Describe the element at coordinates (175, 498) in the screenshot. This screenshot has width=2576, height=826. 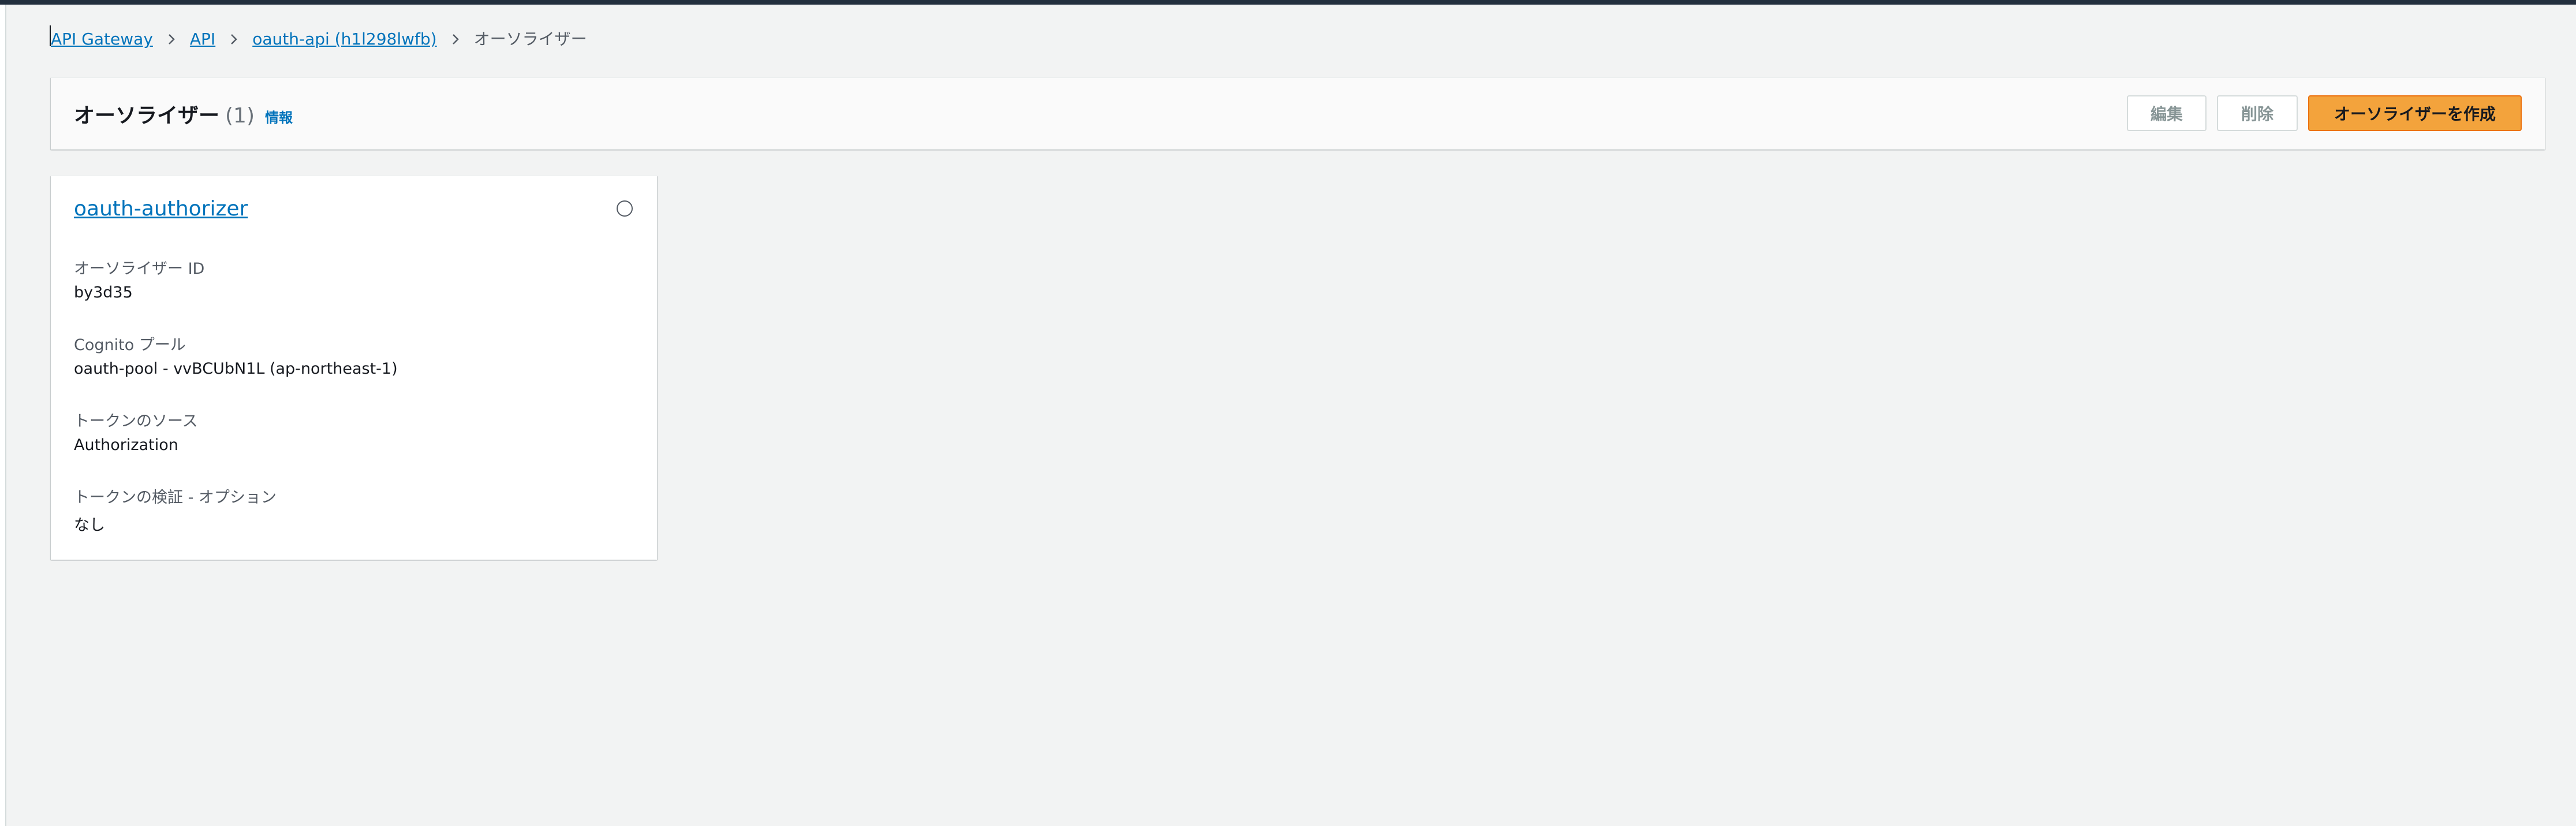
I see `token-validation-label: トークンの検証 - オプション` at that location.